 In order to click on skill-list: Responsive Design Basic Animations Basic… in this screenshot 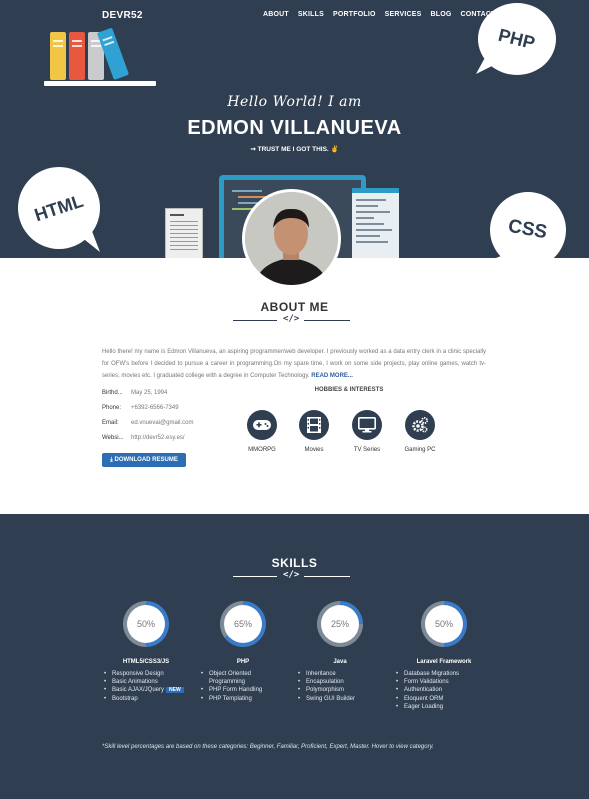, I will do `click(146, 686)`.